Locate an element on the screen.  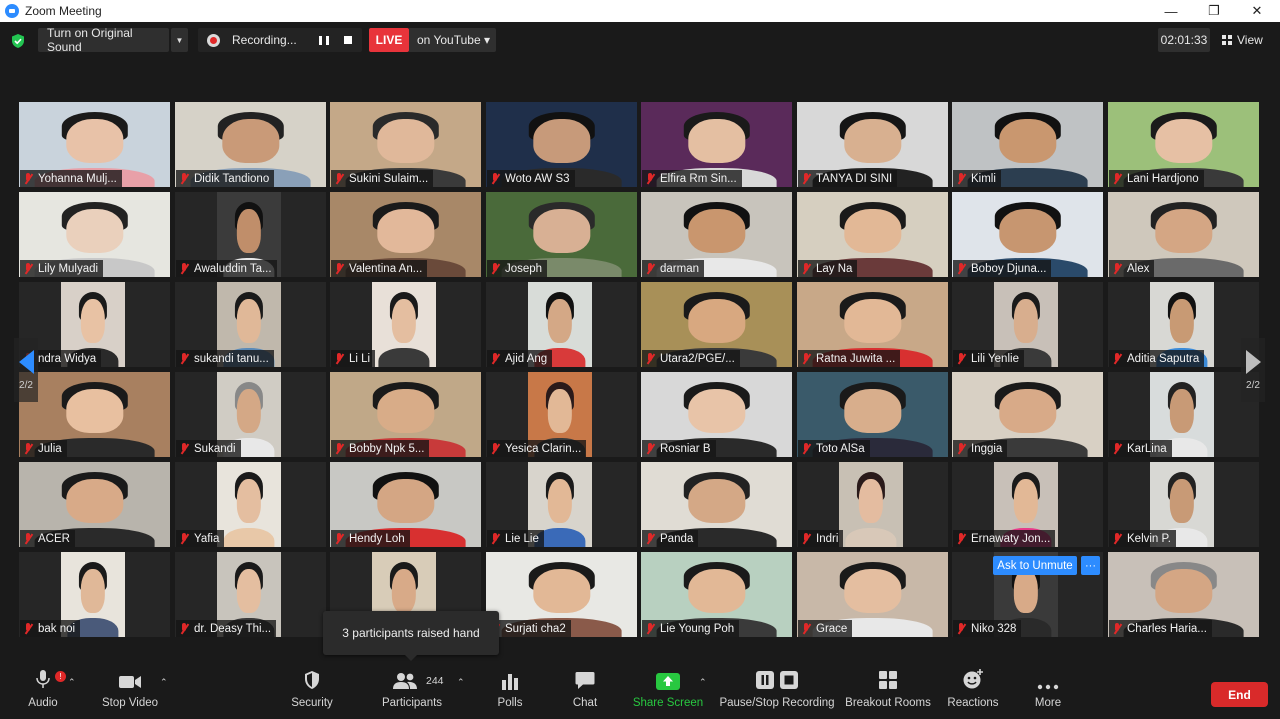
video-options-caret-icon: ⌃ is located at coordinates (164, 682).